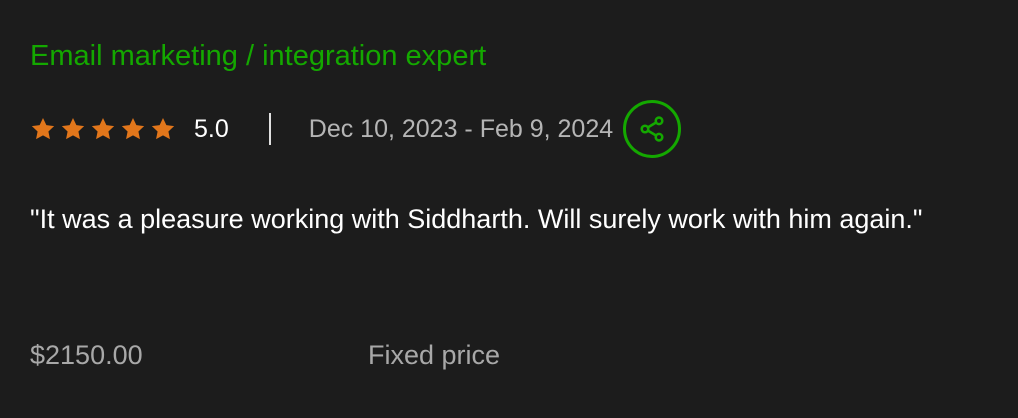 The height and width of the screenshot is (418, 1018). Describe the element at coordinates (269, 129) in the screenshot. I see `divider` at that location.